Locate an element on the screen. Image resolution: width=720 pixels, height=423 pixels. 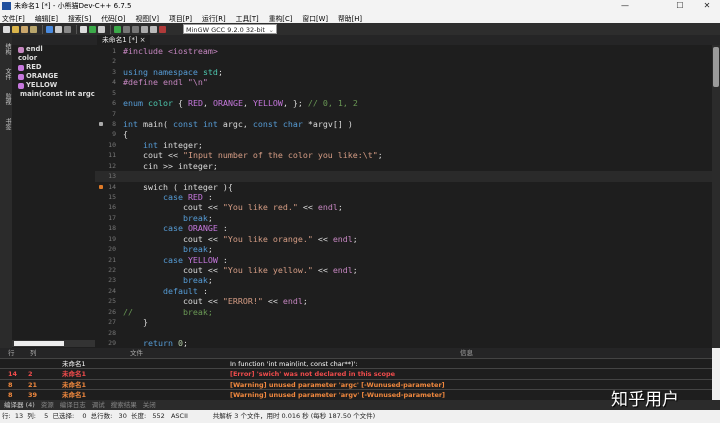
menu-item: 运行[R] is located at coordinates (214, 18).